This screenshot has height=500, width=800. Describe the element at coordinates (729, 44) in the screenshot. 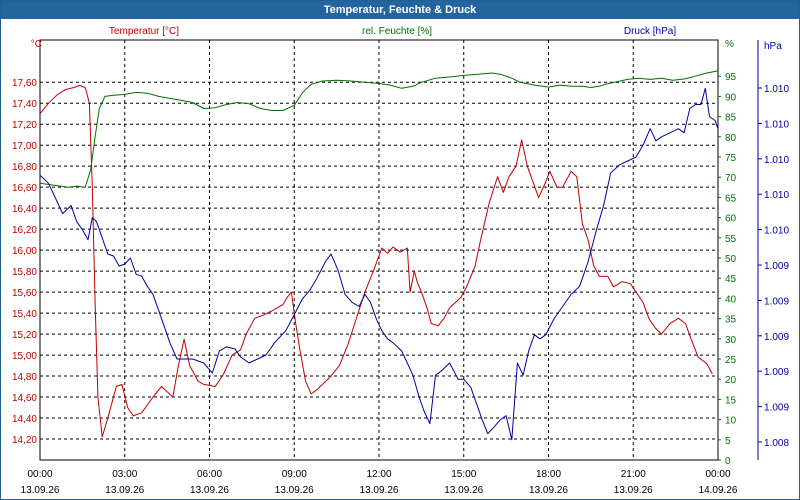

I see `humidity-unit-label: %` at that location.